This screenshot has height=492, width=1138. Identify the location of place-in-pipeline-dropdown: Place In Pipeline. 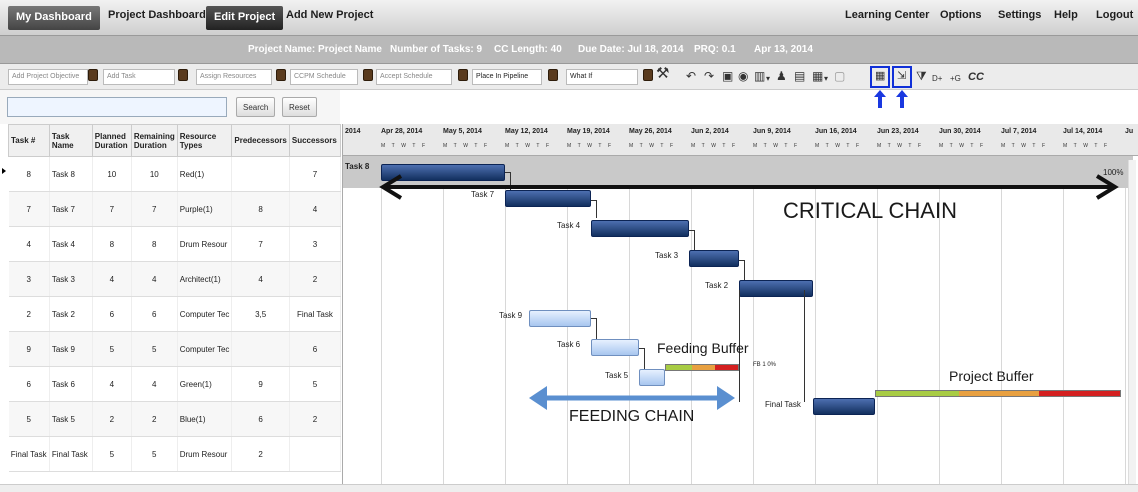
(507, 77).